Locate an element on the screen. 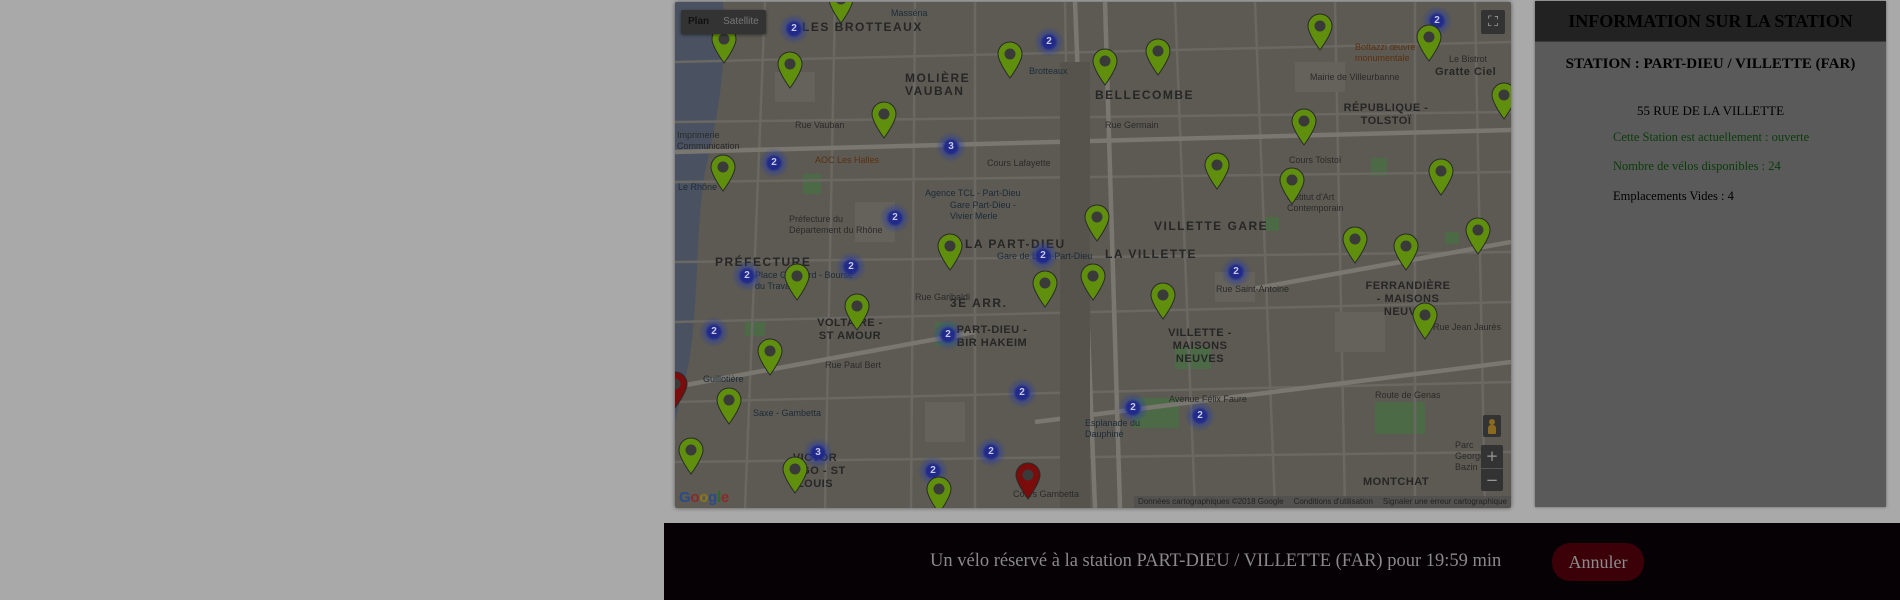 This screenshot has height=600, width=1900. map-label-moliere-vauban: MOLIÈRE VAUBAN is located at coordinates (938, 84).